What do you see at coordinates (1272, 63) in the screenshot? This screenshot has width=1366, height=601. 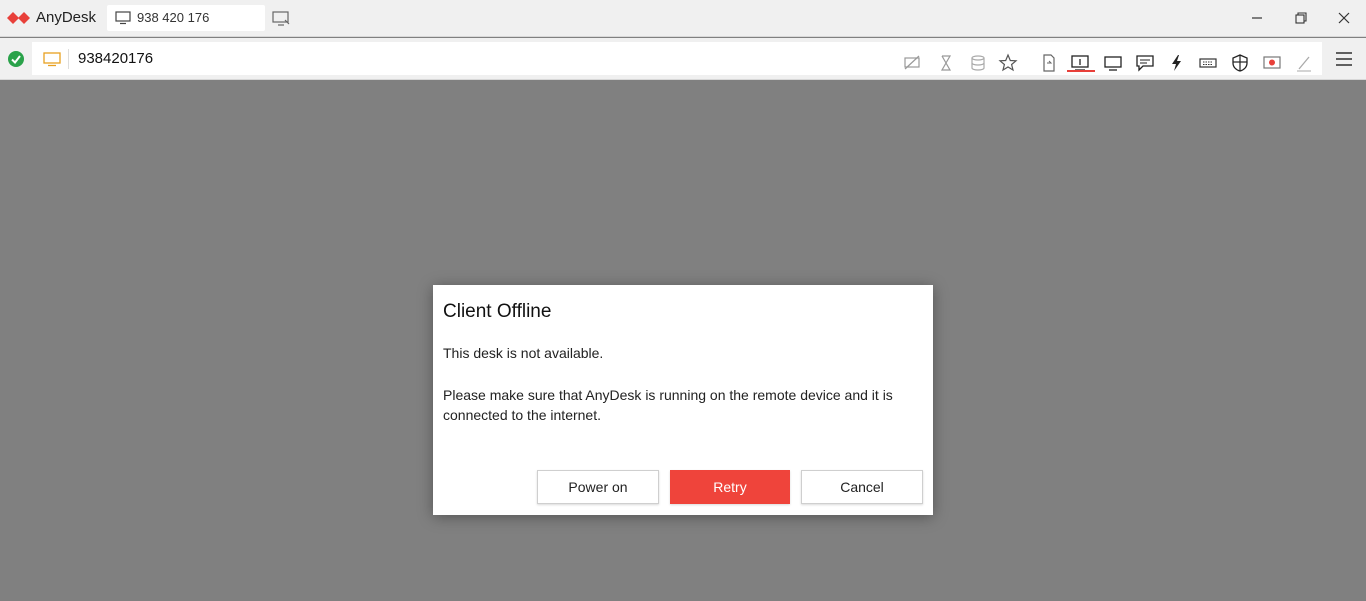 I see `record-icon` at bounding box center [1272, 63].